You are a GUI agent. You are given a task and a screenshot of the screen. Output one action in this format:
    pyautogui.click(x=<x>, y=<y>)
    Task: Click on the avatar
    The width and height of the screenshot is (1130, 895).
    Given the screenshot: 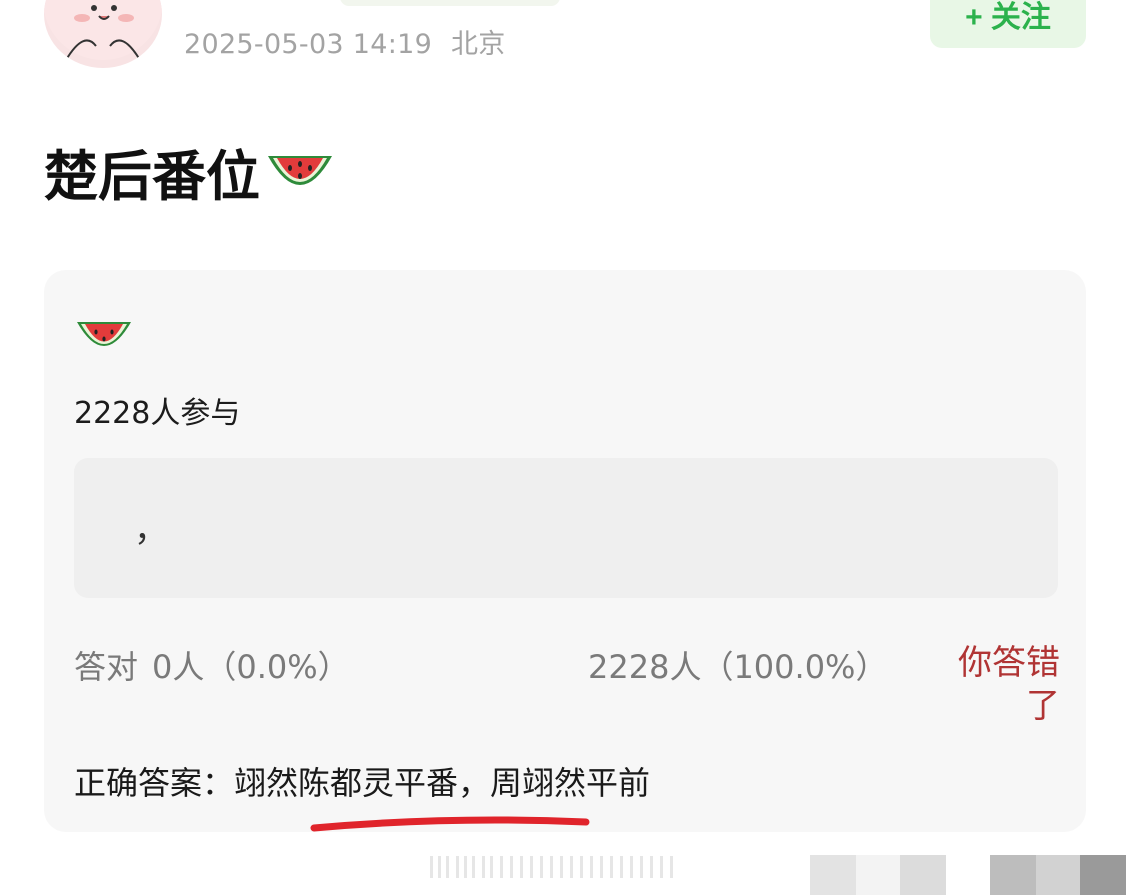 What is the action you would take?
    pyautogui.click(x=103, y=34)
    